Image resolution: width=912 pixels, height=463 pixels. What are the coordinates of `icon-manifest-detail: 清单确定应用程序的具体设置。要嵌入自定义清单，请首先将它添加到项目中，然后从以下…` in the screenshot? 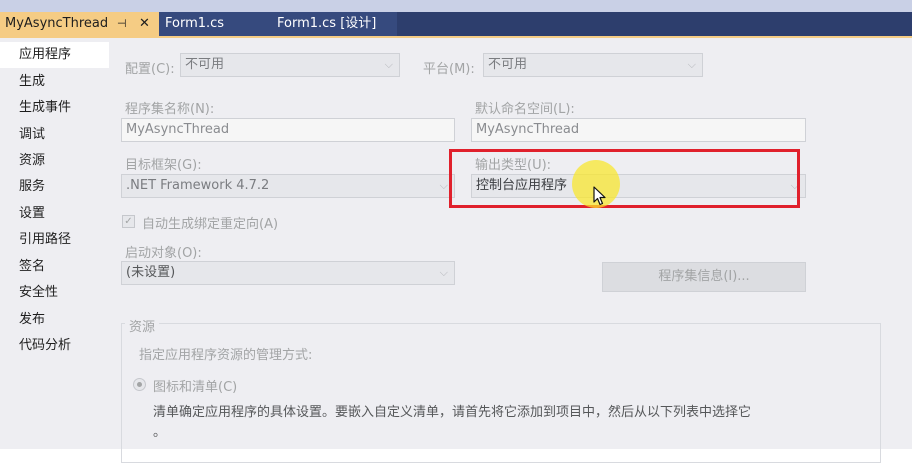 It's located at (452, 412).